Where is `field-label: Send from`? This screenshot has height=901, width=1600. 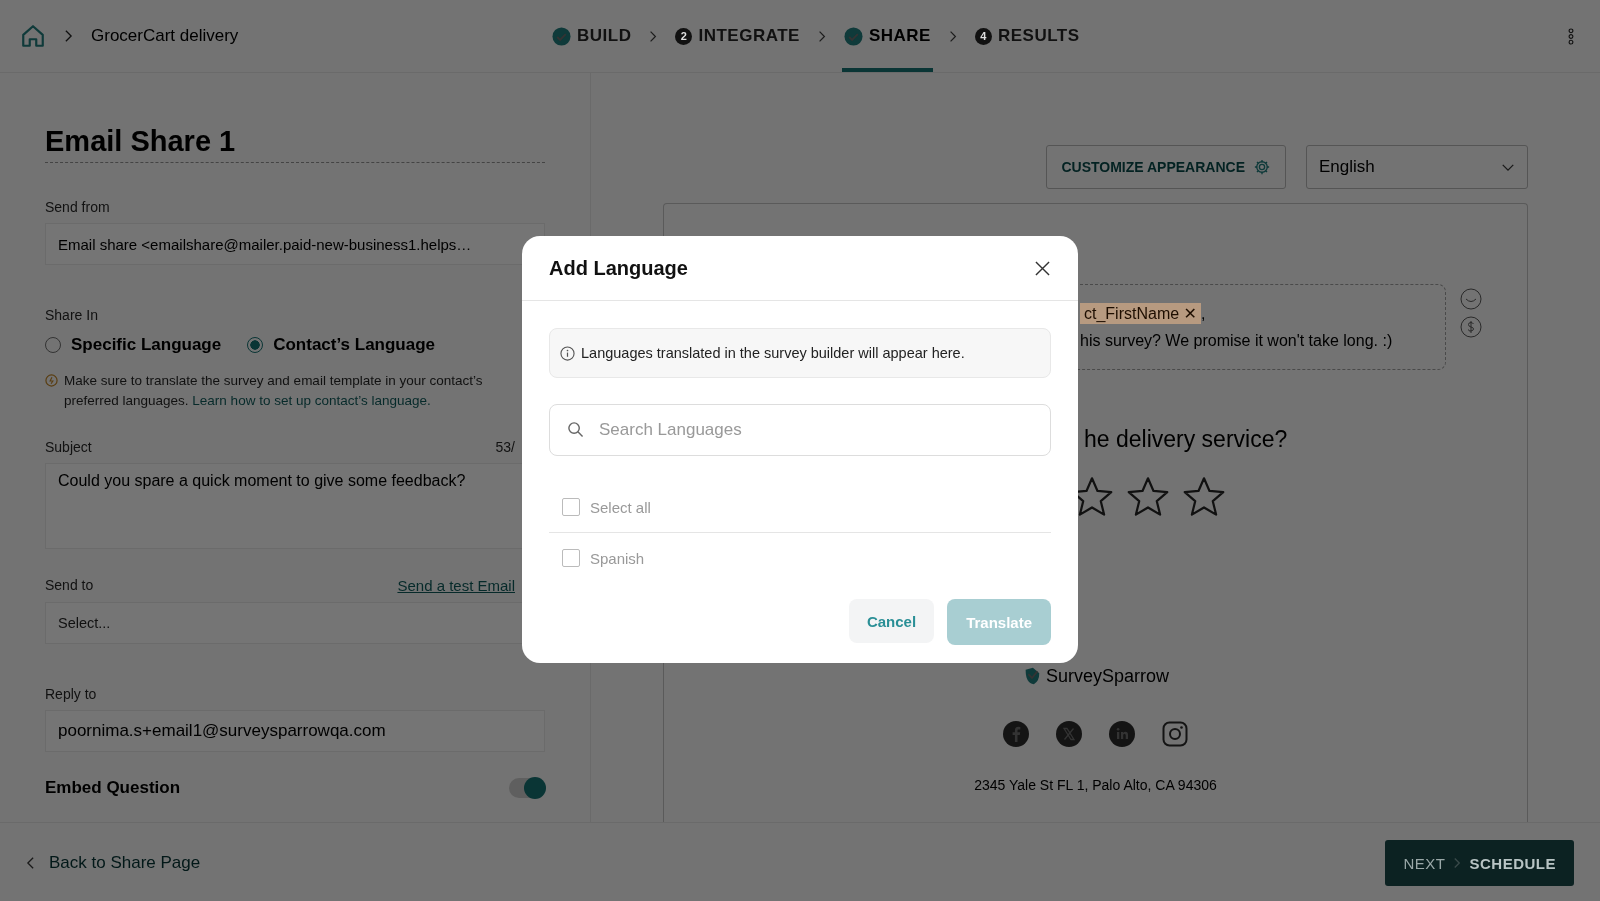
field-label: Send from is located at coordinates (78, 207).